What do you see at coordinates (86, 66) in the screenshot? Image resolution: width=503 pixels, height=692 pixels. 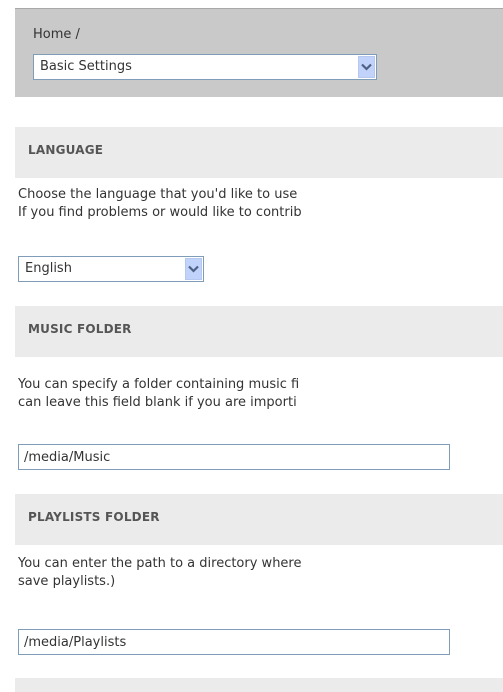 I see `page-select-value: Basic Settings` at bounding box center [86, 66].